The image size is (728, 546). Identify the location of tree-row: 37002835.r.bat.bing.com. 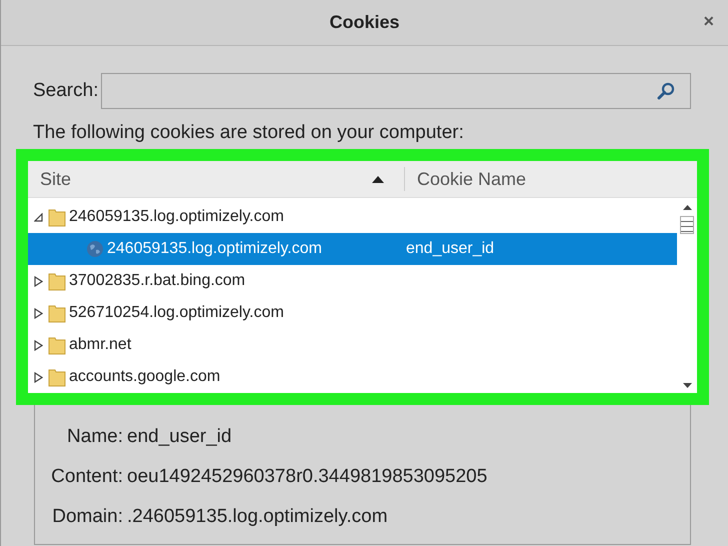
(352, 281).